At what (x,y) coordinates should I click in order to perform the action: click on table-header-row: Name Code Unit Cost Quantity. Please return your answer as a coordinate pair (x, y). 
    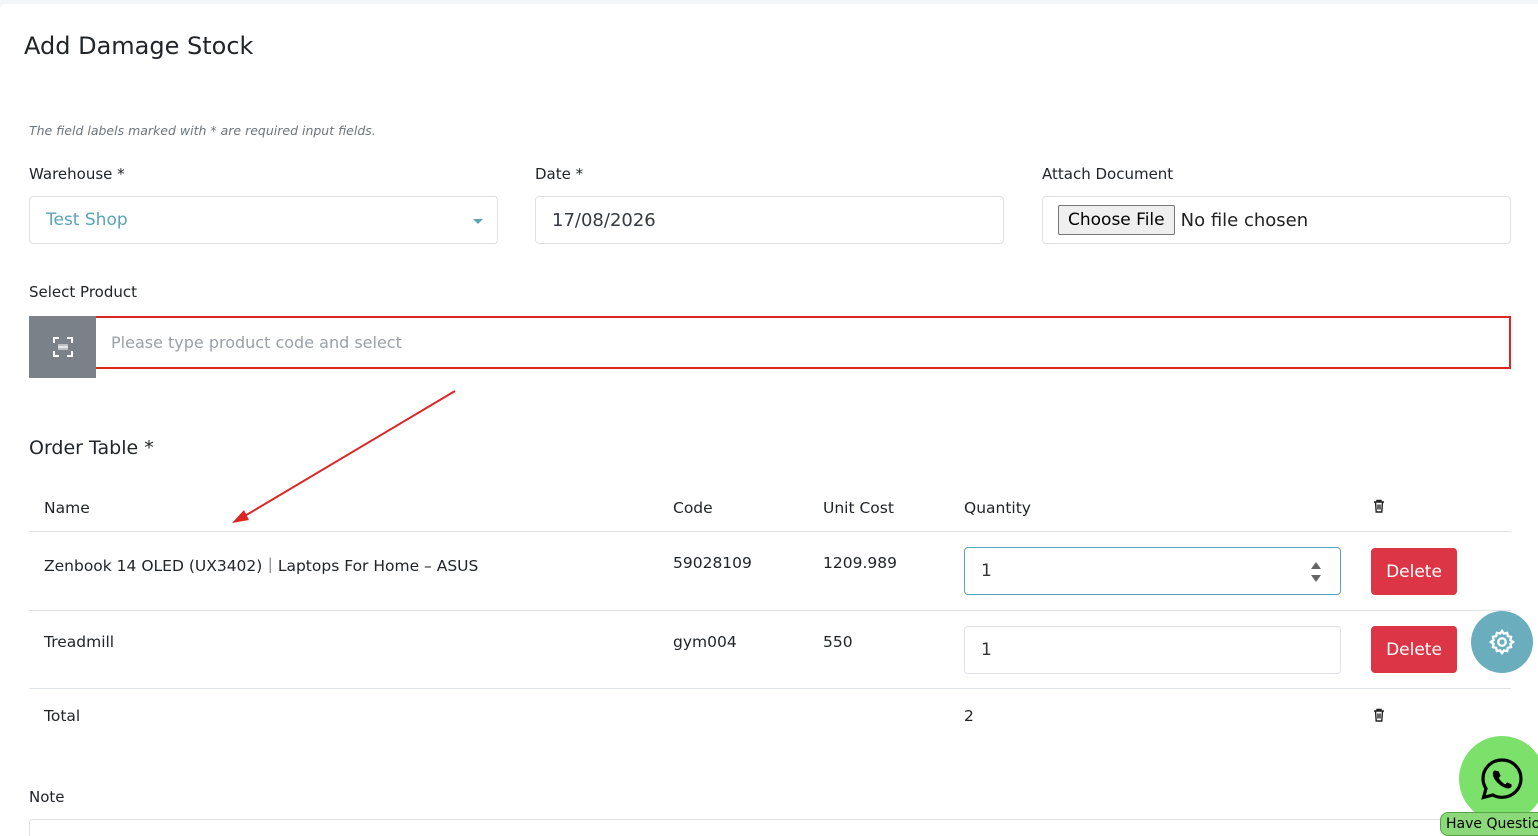
    Looking at the image, I should click on (770, 502).